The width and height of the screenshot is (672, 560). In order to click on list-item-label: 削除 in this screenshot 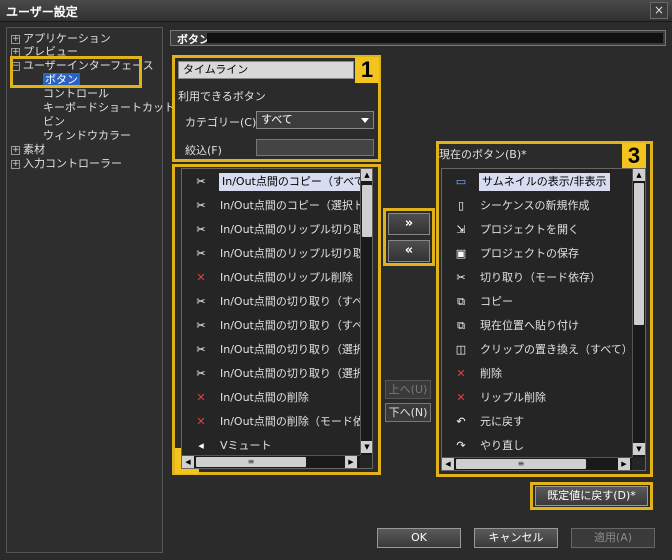, I will do `click(491, 373)`.